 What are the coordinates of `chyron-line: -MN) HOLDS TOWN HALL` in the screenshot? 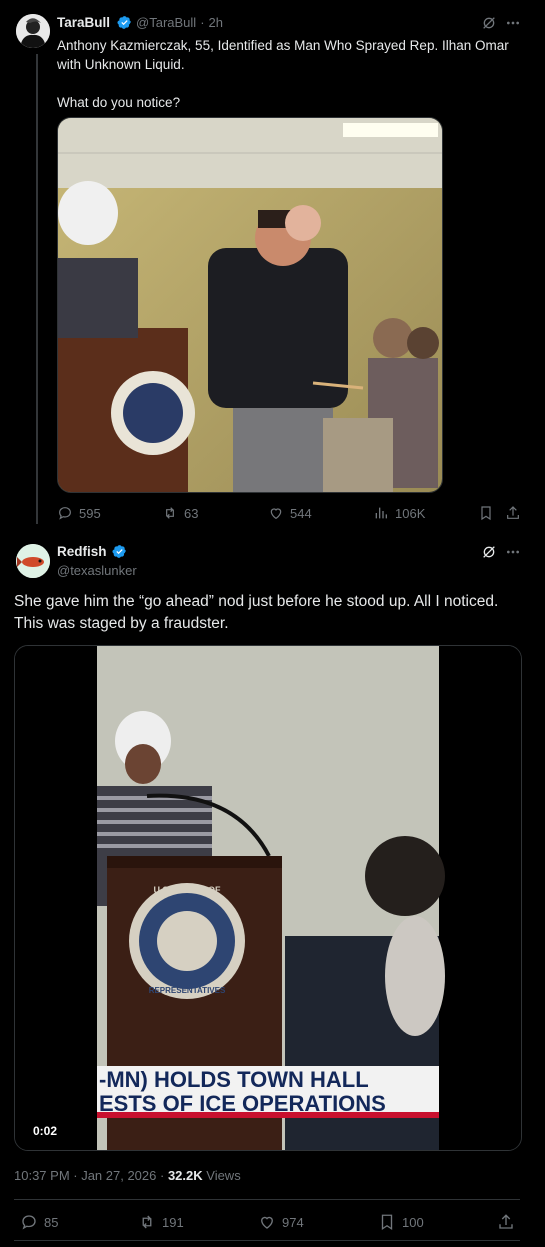 It's located at (234, 1079).